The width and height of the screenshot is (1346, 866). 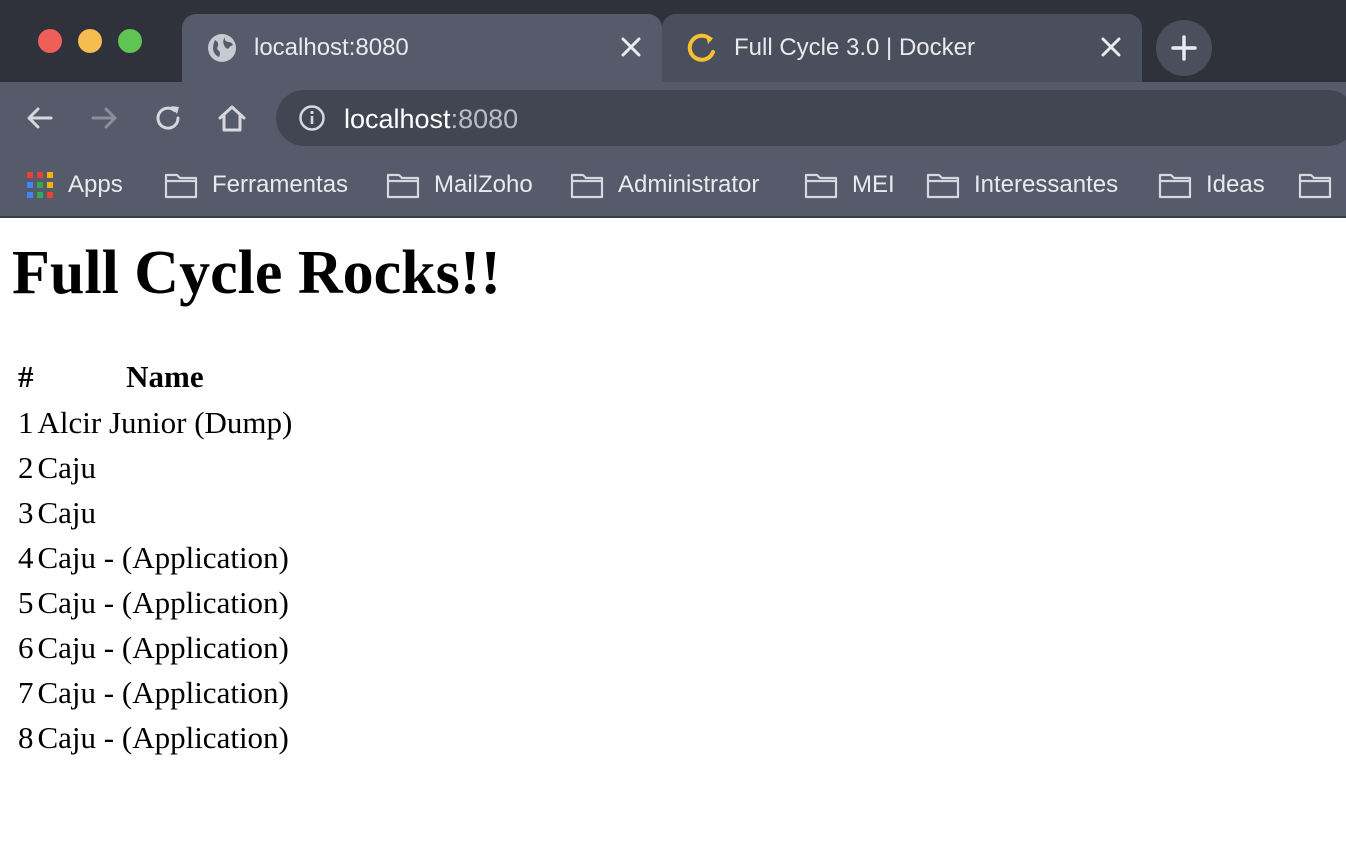 I want to click on table-header-row: # Name, so click(x=155, y=377).